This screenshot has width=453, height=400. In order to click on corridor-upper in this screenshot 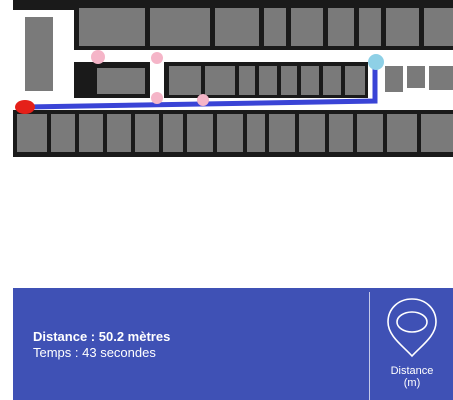, I will do `click(263, 56)`.